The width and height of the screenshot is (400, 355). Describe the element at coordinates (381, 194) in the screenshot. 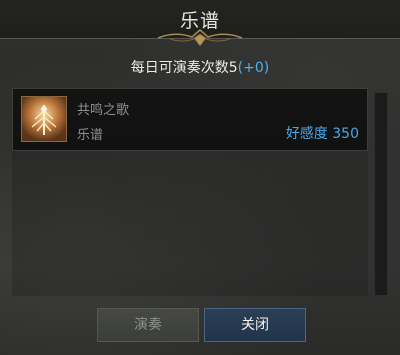

I see `scrollbar` at that location.